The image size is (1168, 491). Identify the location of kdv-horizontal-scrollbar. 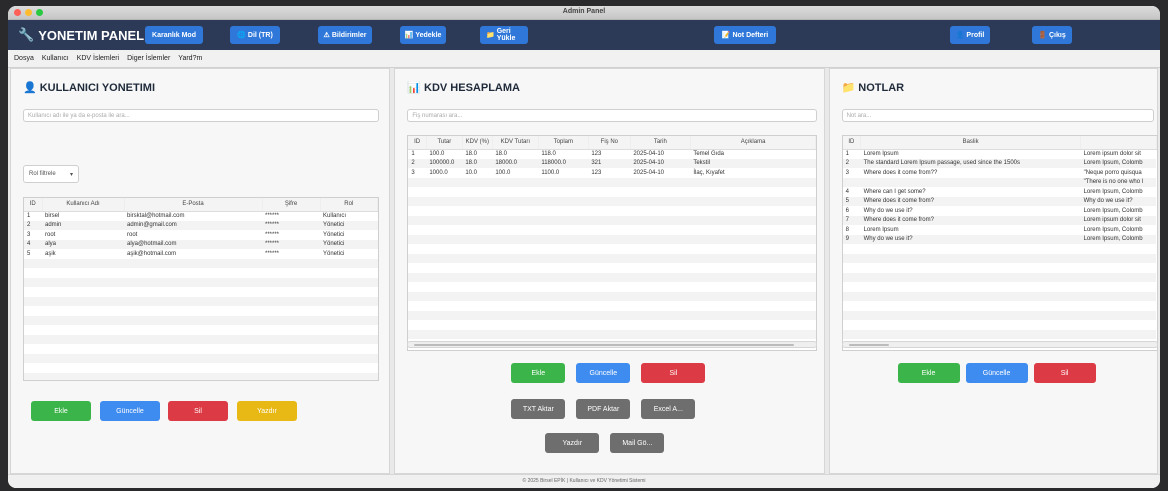
(612, 344).